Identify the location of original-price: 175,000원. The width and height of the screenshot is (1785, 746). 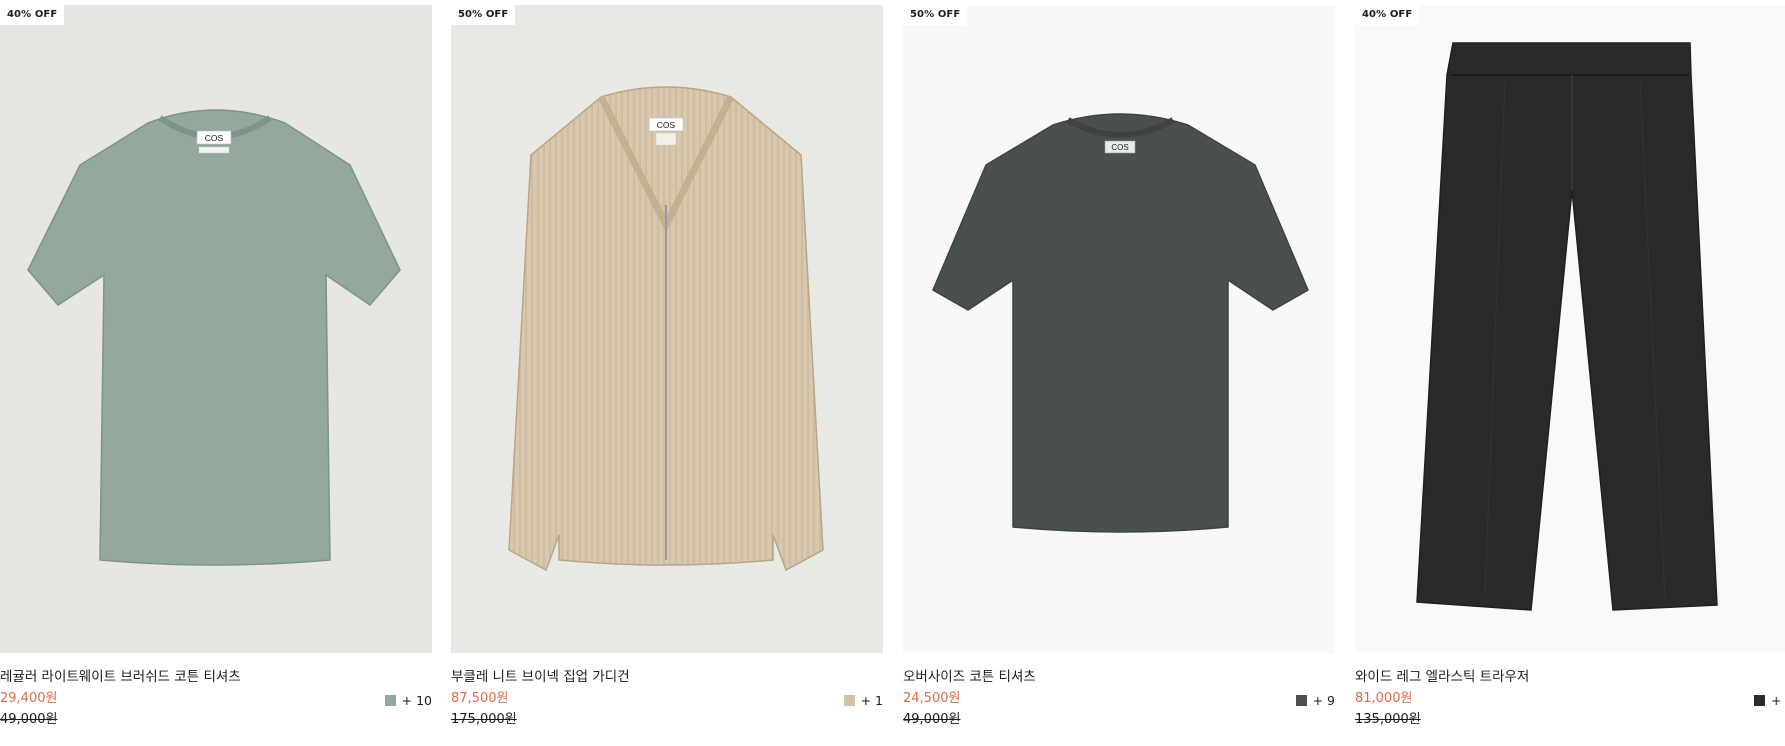
(484, 719).